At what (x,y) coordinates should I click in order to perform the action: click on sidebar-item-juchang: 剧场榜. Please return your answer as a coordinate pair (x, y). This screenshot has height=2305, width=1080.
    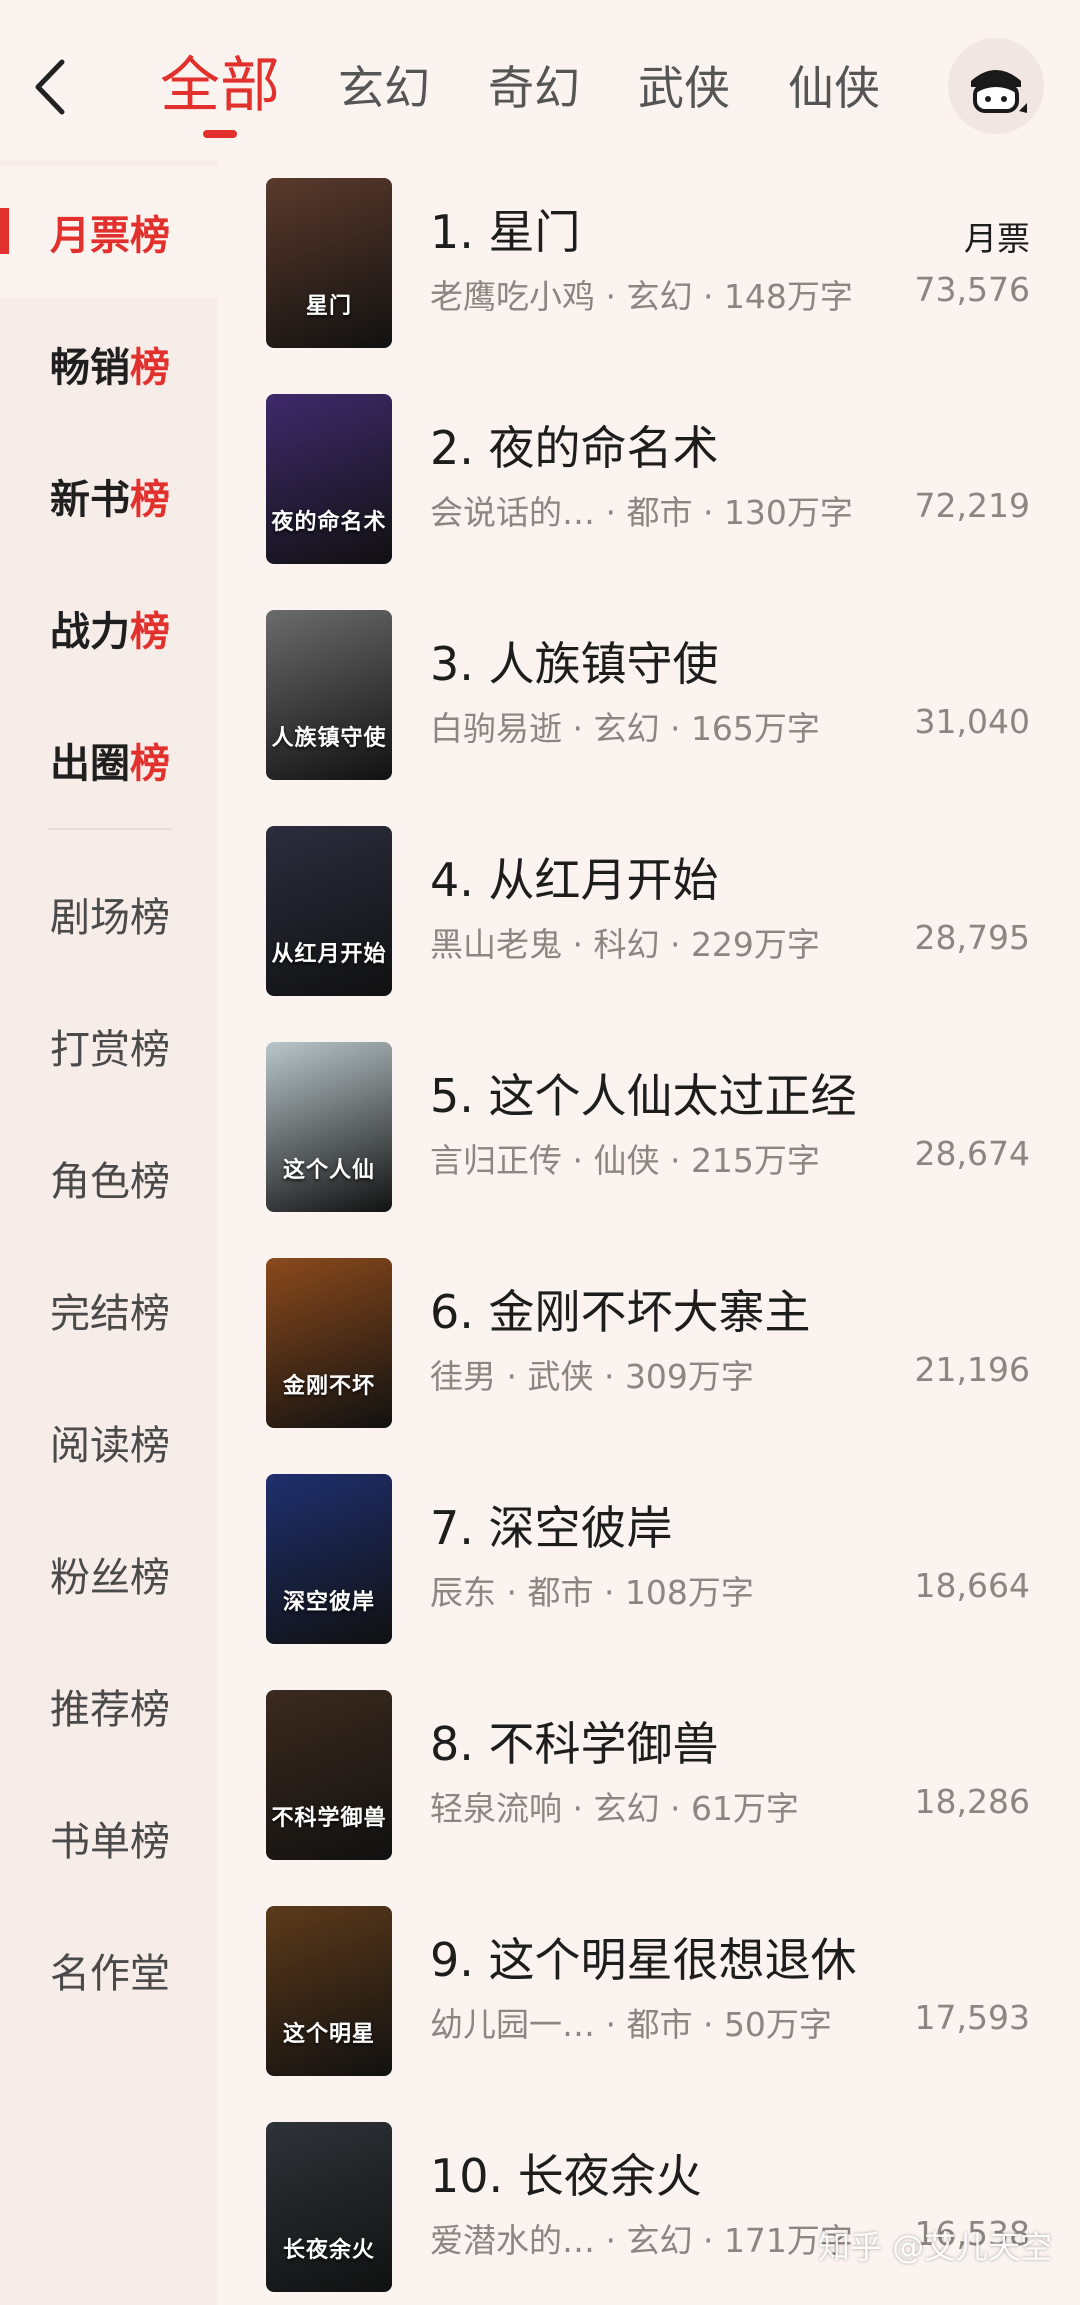
    Looking at the image, I should click on (109, 914).